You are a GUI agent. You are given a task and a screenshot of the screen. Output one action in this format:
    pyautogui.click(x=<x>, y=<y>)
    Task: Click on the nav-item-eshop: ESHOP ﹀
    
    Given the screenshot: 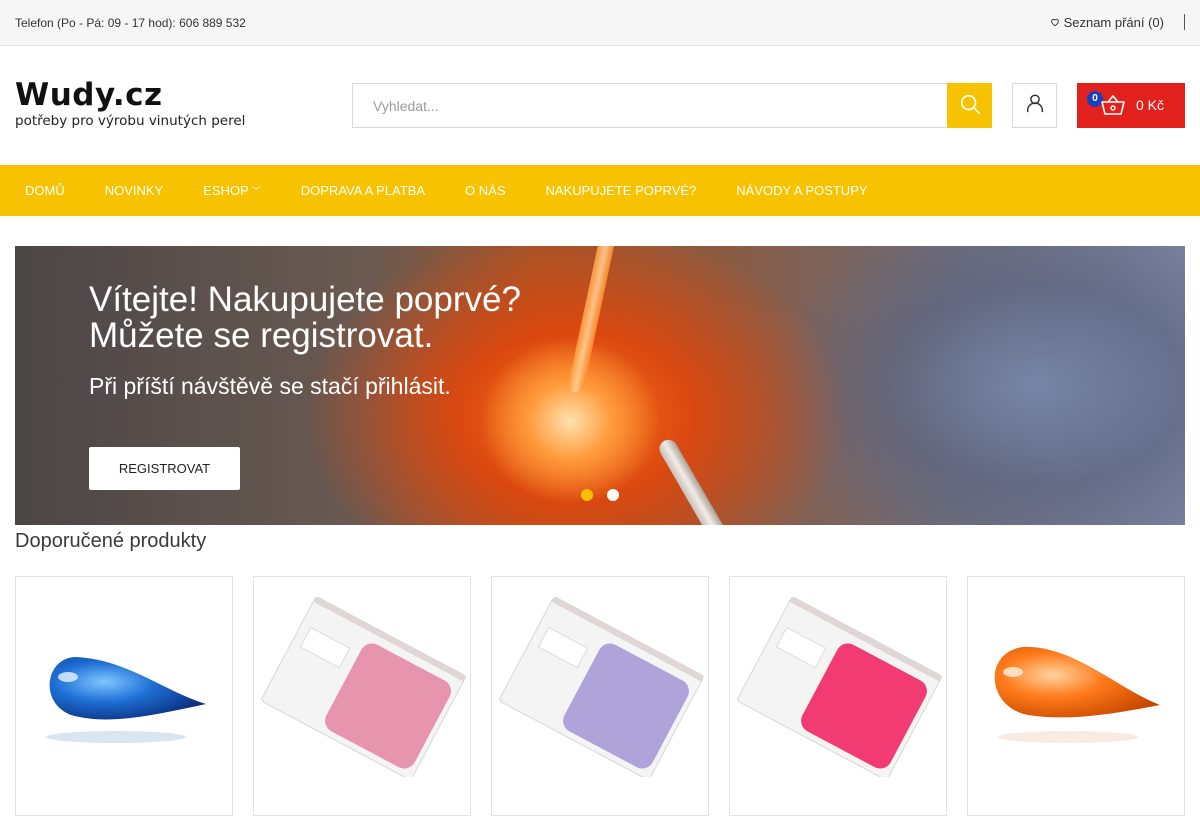 What is the action you would take?
    pyautogui.click(x=232, y=190)
    